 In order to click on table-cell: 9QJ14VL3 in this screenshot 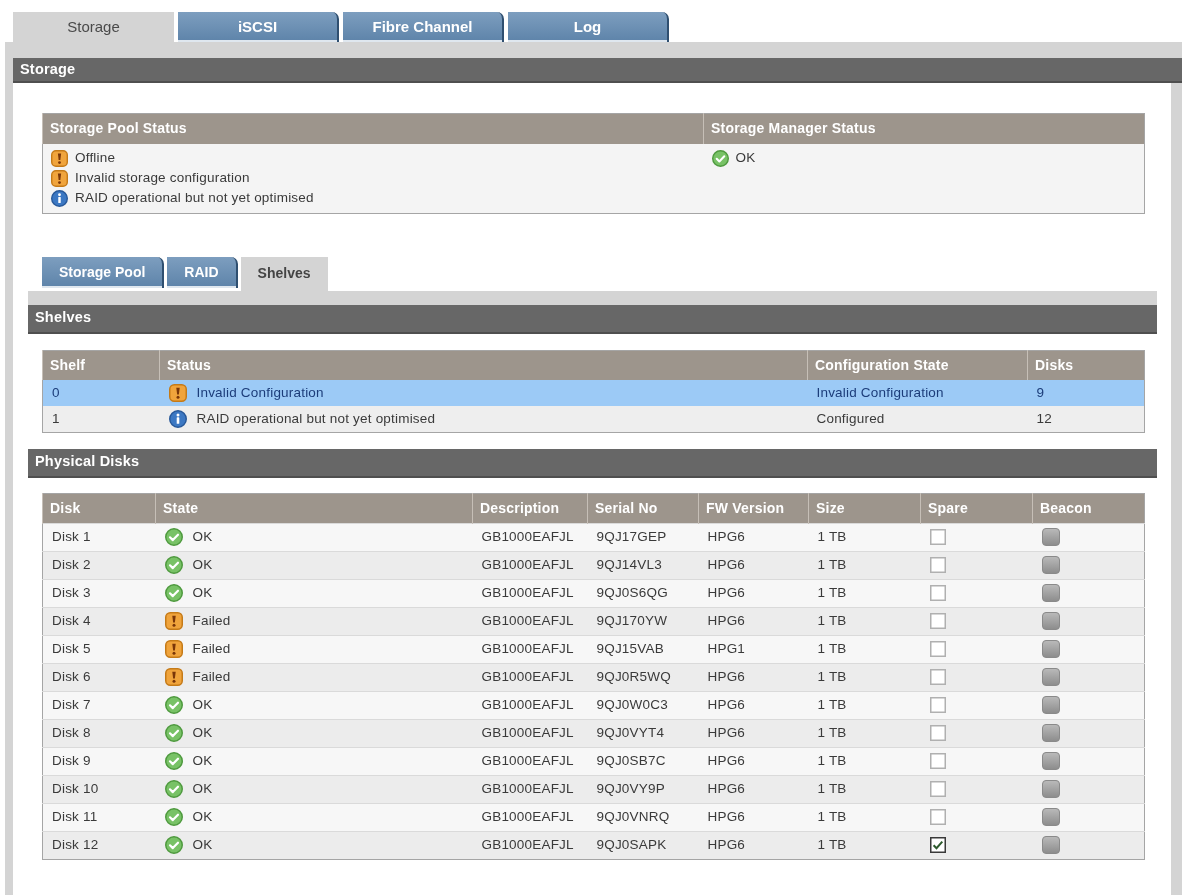, I will do `click(629, 564)`.